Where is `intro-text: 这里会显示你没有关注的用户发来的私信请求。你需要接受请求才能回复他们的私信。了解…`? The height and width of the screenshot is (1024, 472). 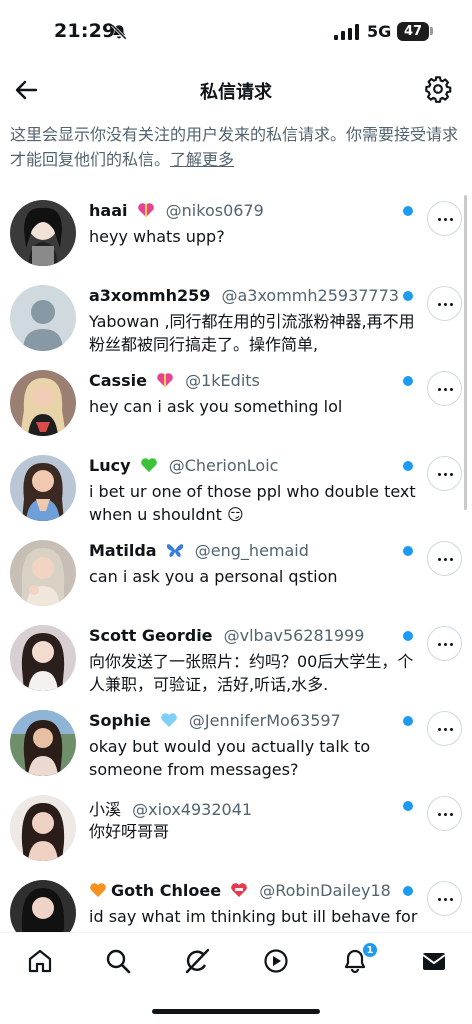 intro-text: 这里会显示你没有关注的用户发来的私信请求。你需要接受请求才能回复他们的私信。了解… is located at coordinates (236, 147).